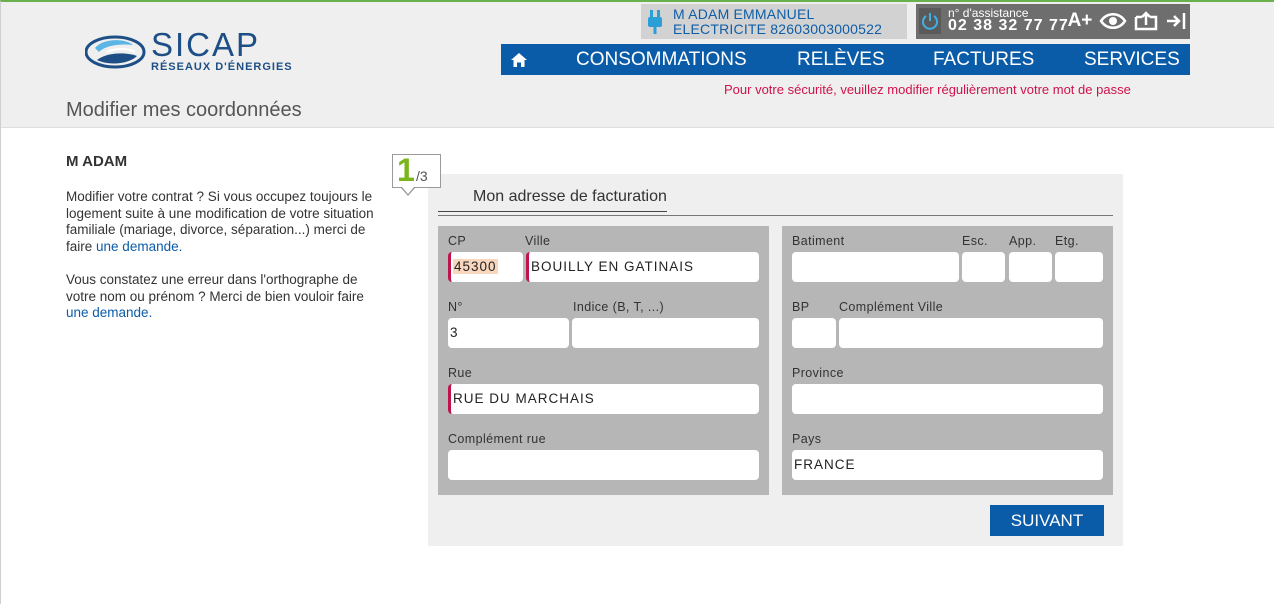 Image resolution: width=1274 pixels, height=604 pixels. I want to click on cp-input: 45300, so click(485, 267).